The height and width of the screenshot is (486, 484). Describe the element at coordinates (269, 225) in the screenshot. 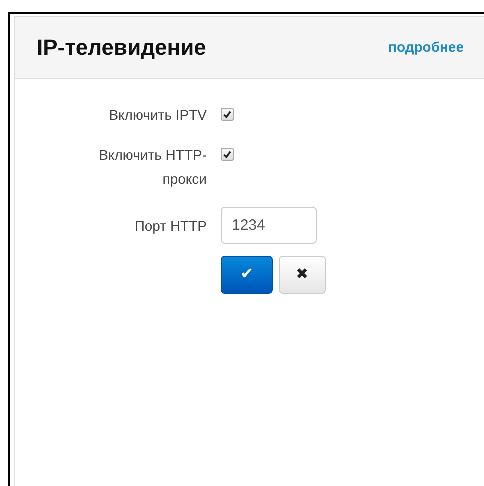

I see `port-input: 1234` at that location.